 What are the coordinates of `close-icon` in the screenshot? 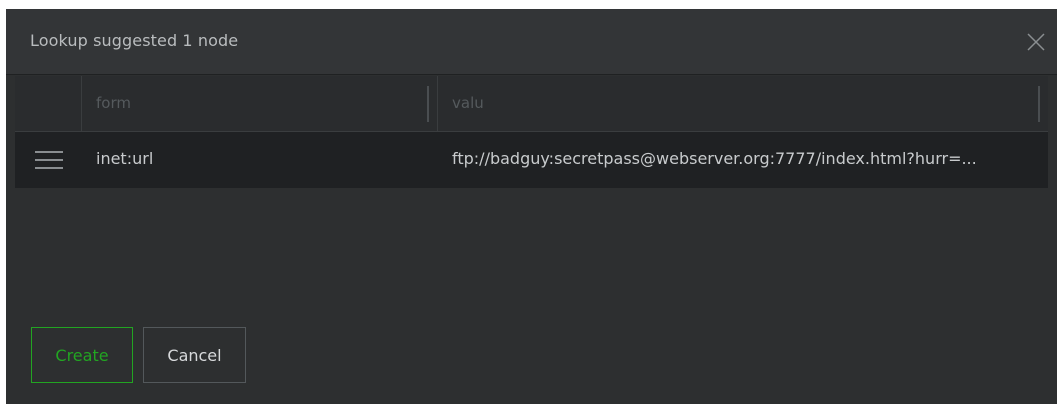 It's located at (1036, 42).